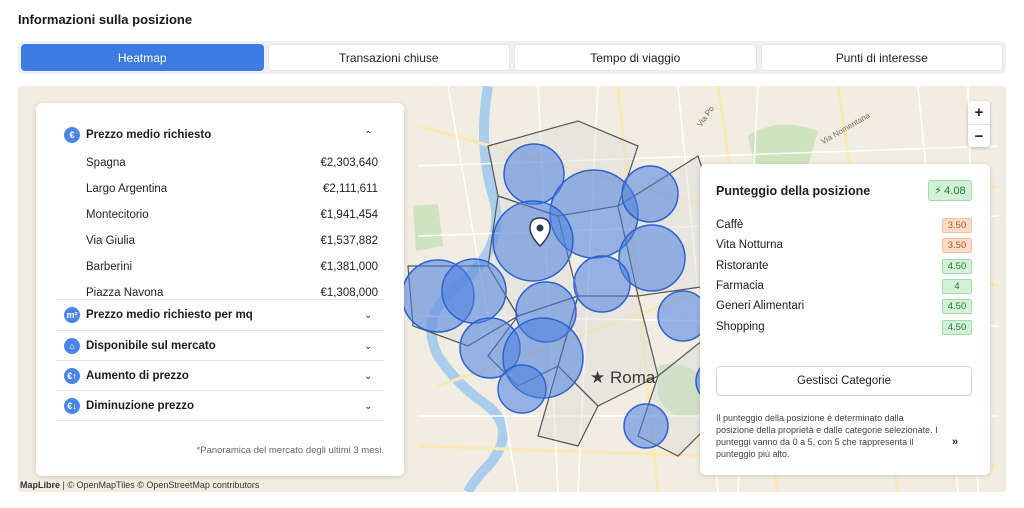  Describe the element at coordinates (844, 307) in the screenshot. I see `score-row: Generi Alimentari 4.50` at that location.